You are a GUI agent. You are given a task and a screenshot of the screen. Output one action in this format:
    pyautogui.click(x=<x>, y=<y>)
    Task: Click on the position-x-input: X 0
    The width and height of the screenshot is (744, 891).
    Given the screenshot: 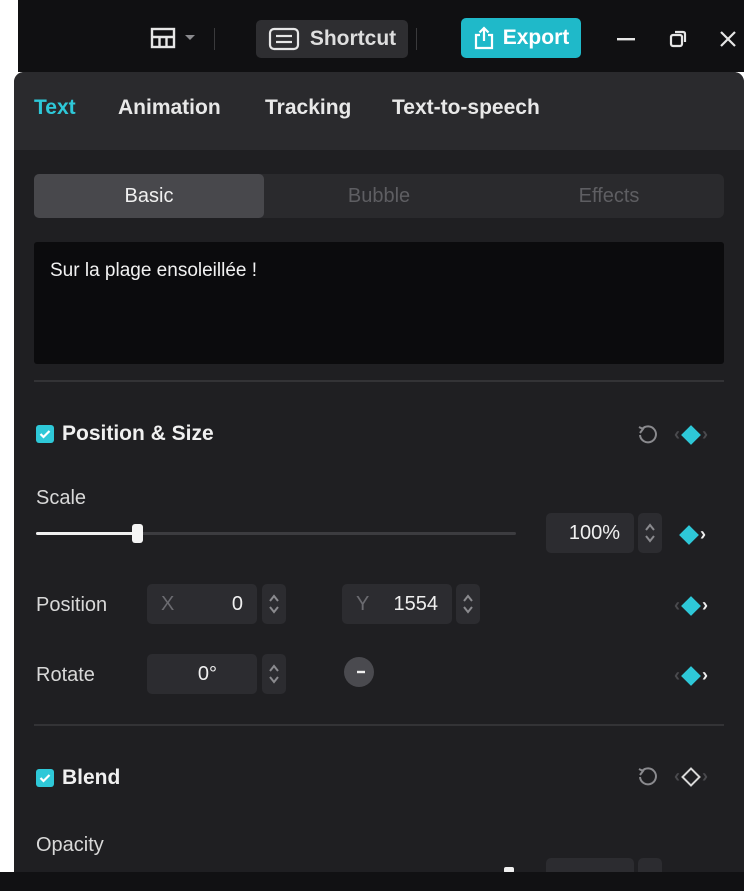 What is the action you would take?
    pyautogui.click(x=202, y=604)
    